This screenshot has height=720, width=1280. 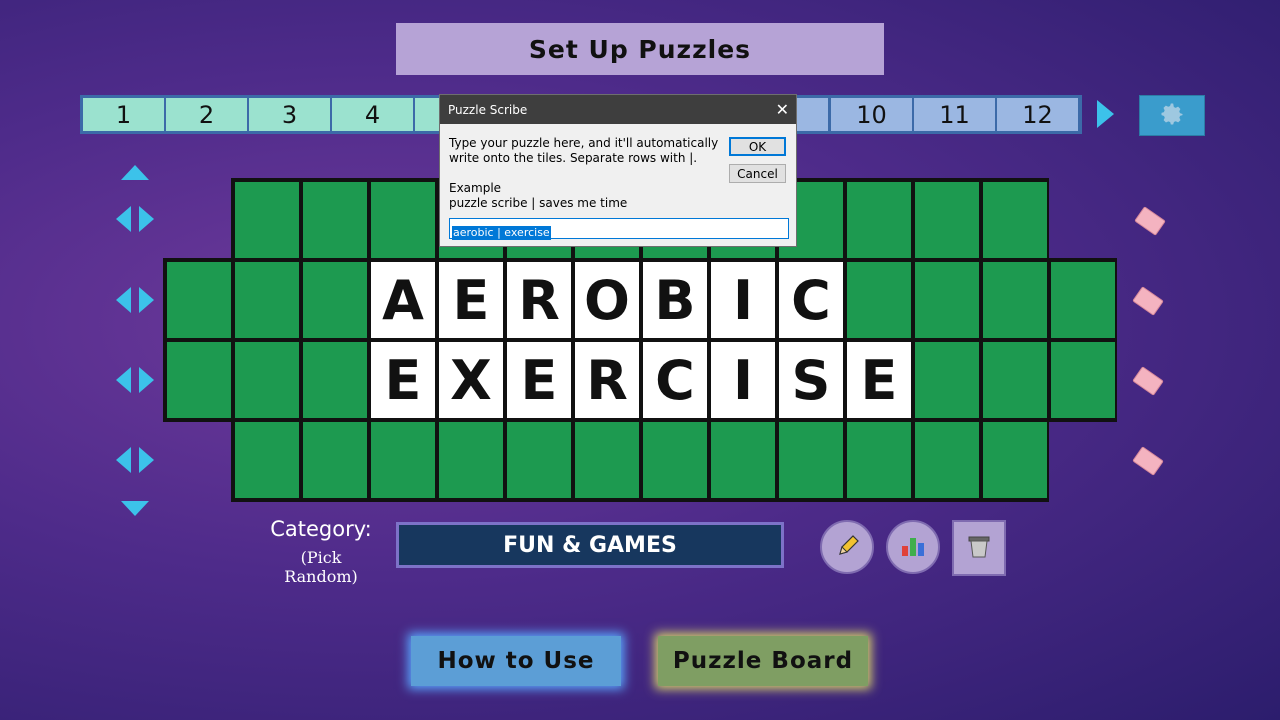 What do you see at coordinates (335, 300) in the screenshot?
I see `tile-r2-c3` at bounding box center [335, 300].